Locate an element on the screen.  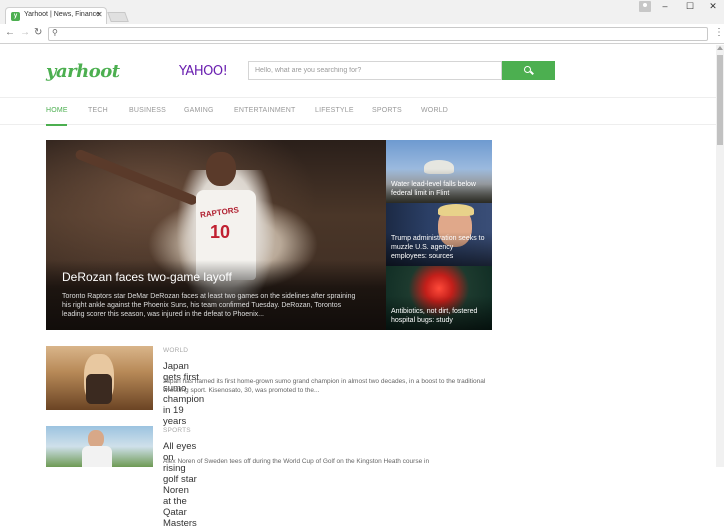
nav-item-sports: SPORTS is located at coordinates (387, 110).